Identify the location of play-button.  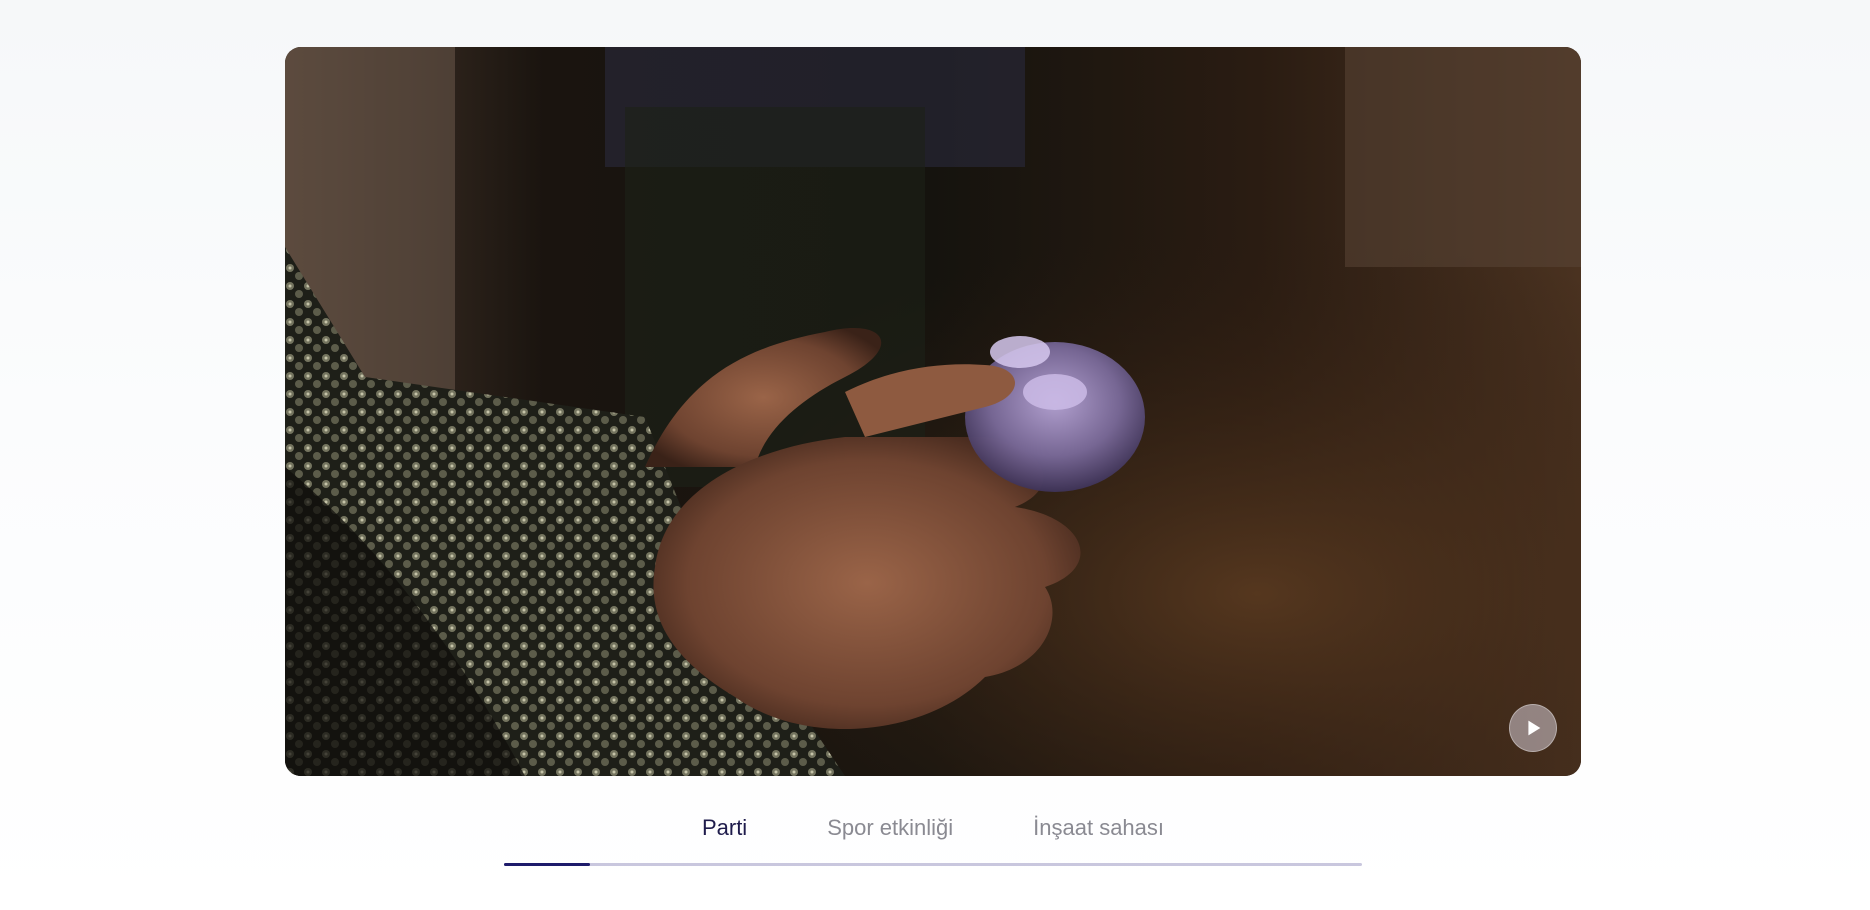
(1533, 728).